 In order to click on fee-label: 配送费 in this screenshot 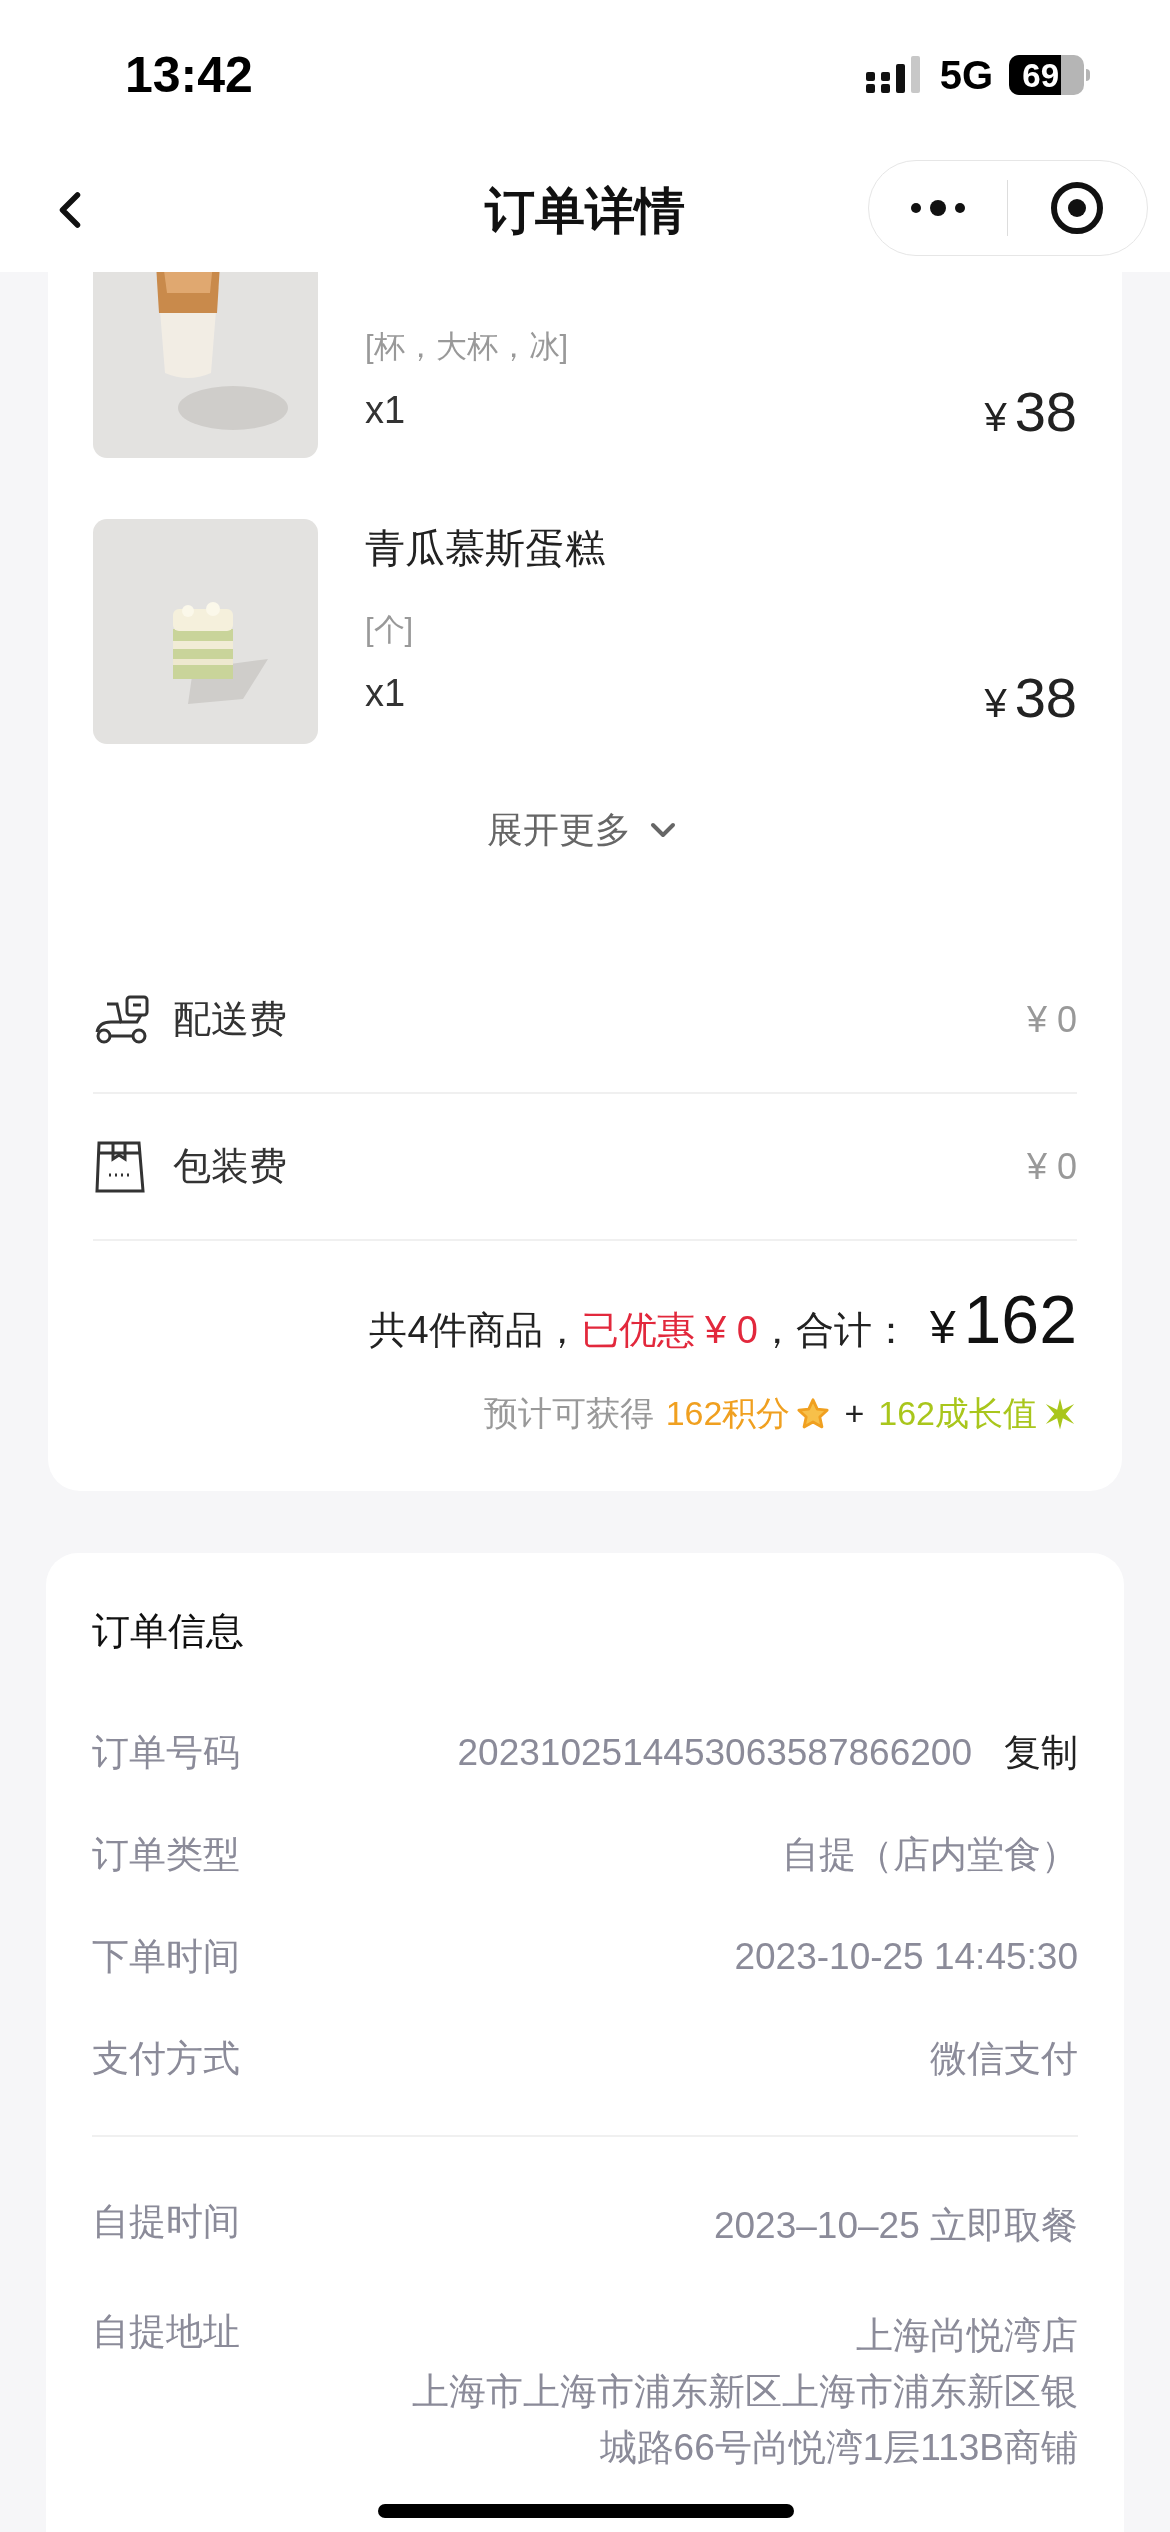, I will do `click(230, 1019)`.